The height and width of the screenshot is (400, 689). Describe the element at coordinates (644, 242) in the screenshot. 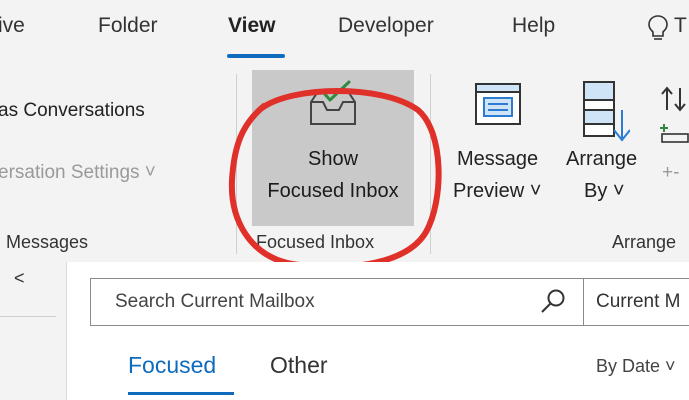

I see `group-label-arrangement: Arrange` at that location.